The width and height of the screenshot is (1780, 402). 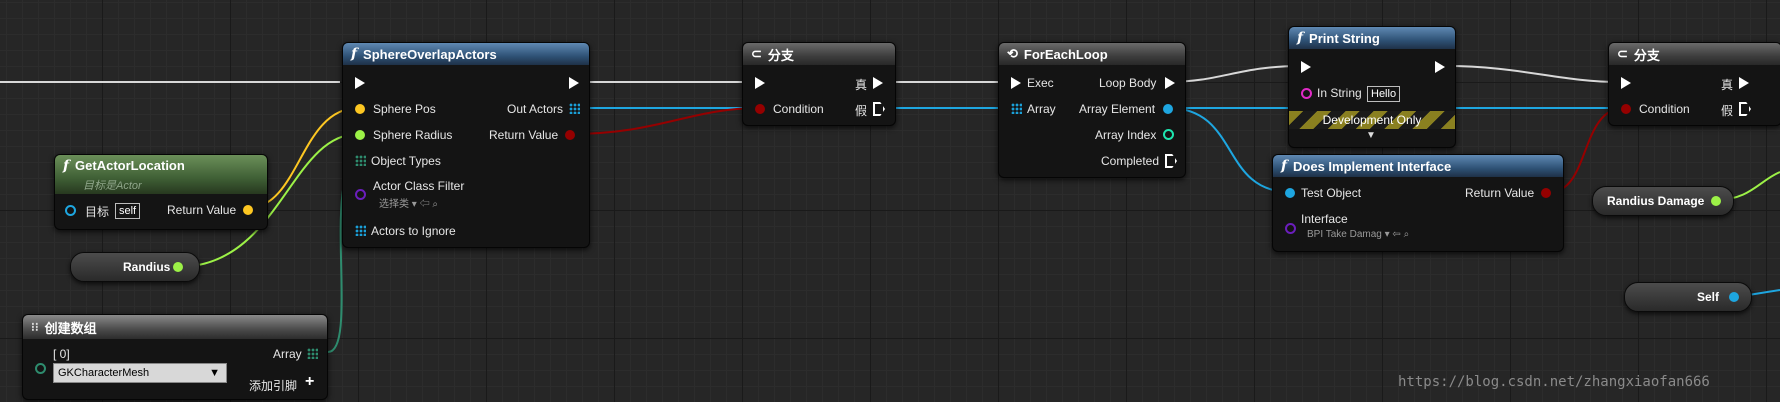 What do you see at coordinates (1384, 94) in the screenshot?
I see `in-string-value-box: Hello` at bounding box center [1384, 94].